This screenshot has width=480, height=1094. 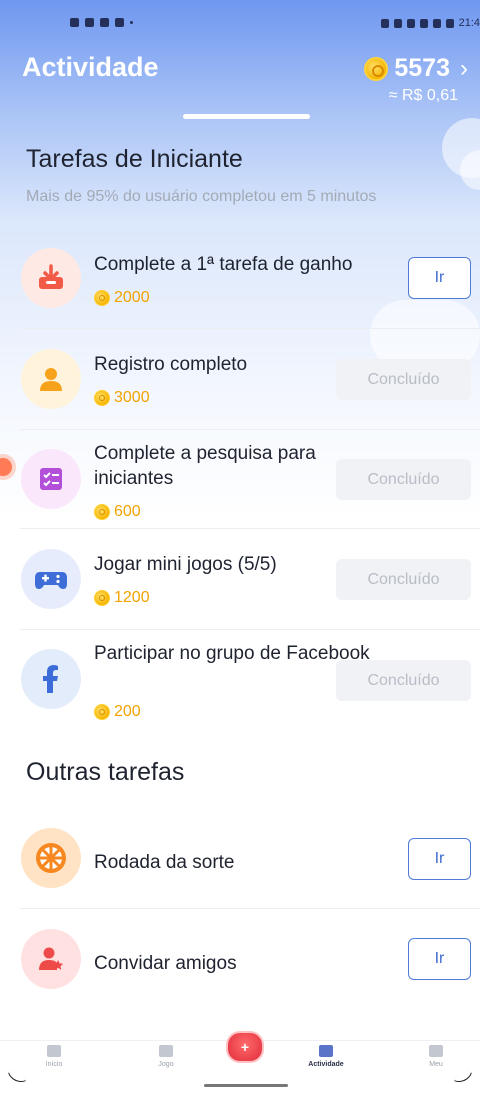 What do you see at coordinates (464, 68) in the screenshot?
I see `chevron-right-icon: ›` at bounding box center [464, 68].